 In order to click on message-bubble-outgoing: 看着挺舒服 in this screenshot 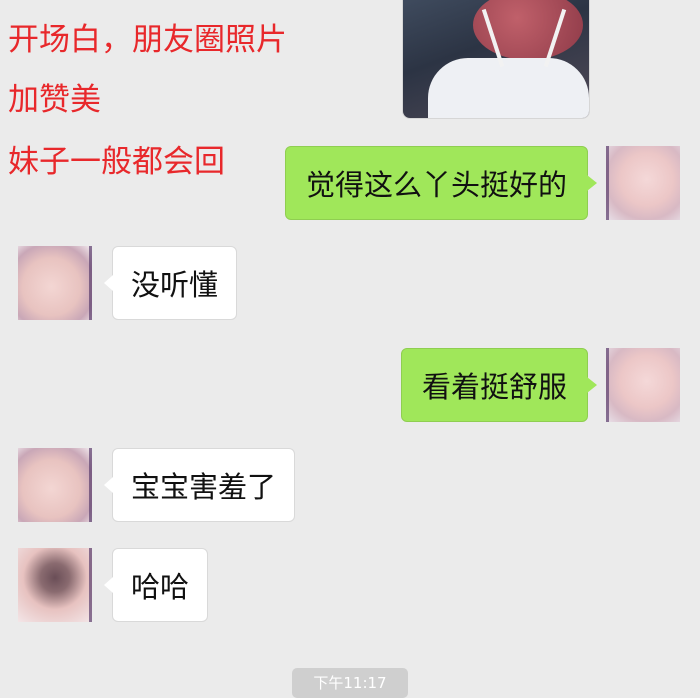, I will do `click(499, 385)`.